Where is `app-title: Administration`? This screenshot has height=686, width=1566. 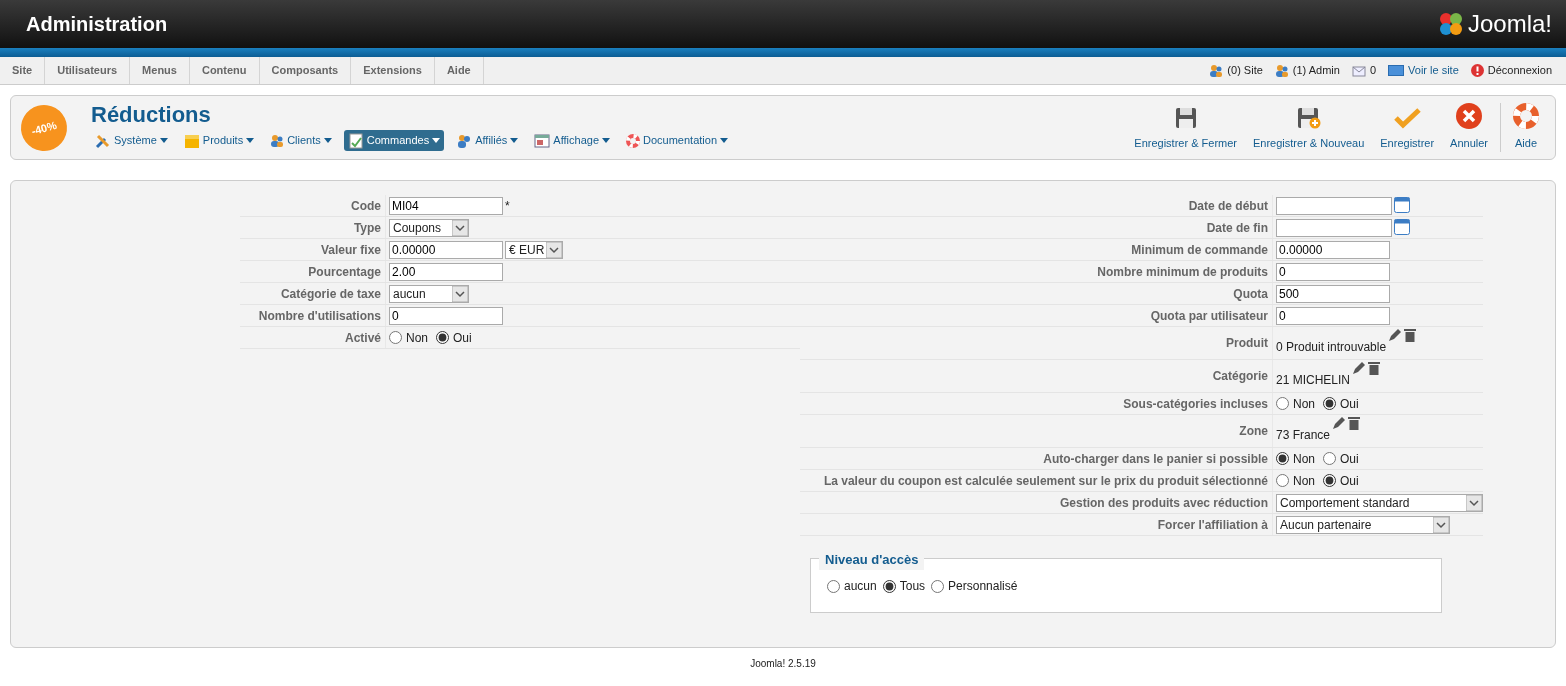 app-title: Administration is located at coordinates (97, 24).